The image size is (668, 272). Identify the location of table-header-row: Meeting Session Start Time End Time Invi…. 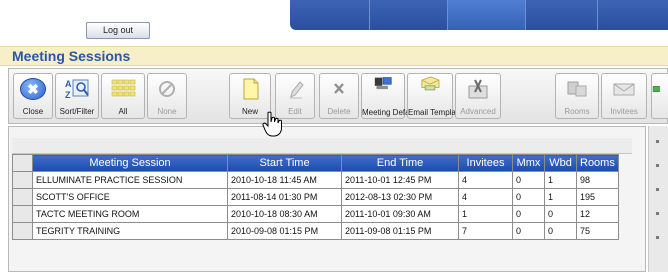
(315, 163).